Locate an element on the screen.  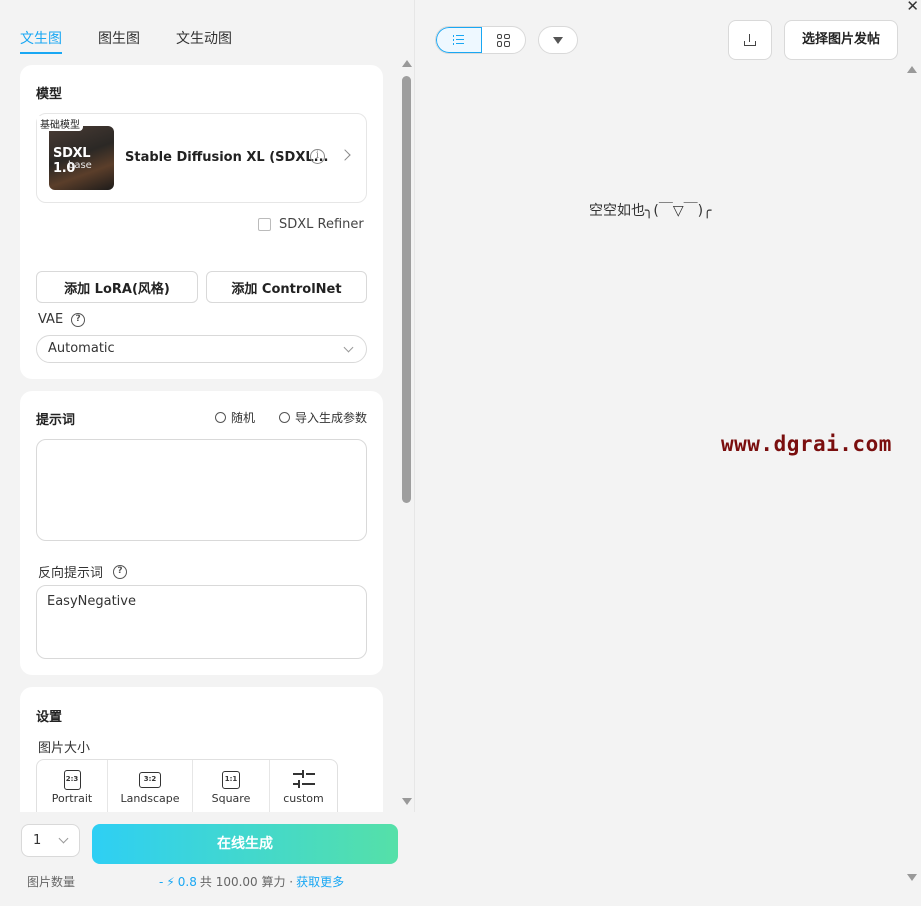
filter-button is located at coordinates (558, 40).